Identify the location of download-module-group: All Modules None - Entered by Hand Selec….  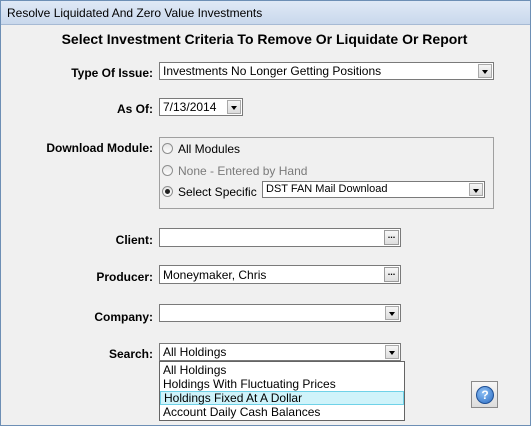
(326, 173).